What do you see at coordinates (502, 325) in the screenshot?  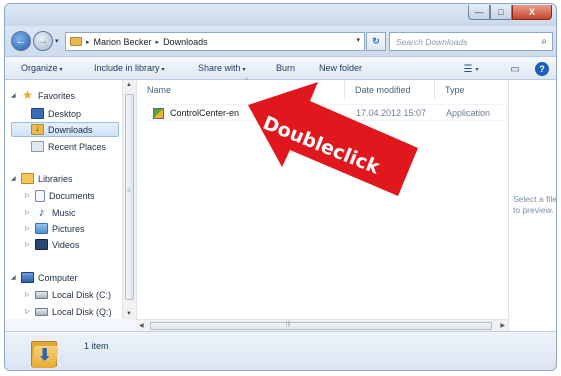 I see `scroll-right-icon: ▶` at bounding box center [502, 325].